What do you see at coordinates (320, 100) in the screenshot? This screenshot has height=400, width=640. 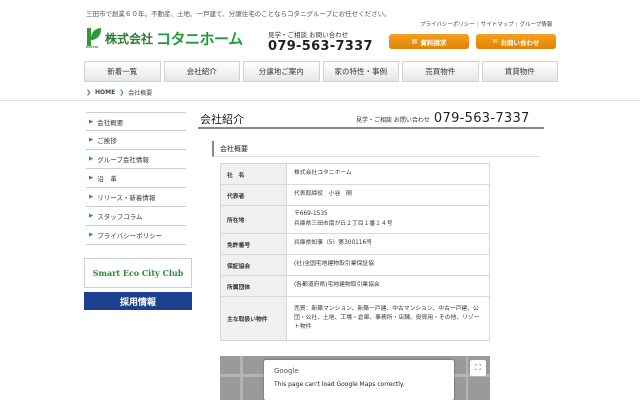 I see `breadcrumb-divider` at bounding box center [320, 100].